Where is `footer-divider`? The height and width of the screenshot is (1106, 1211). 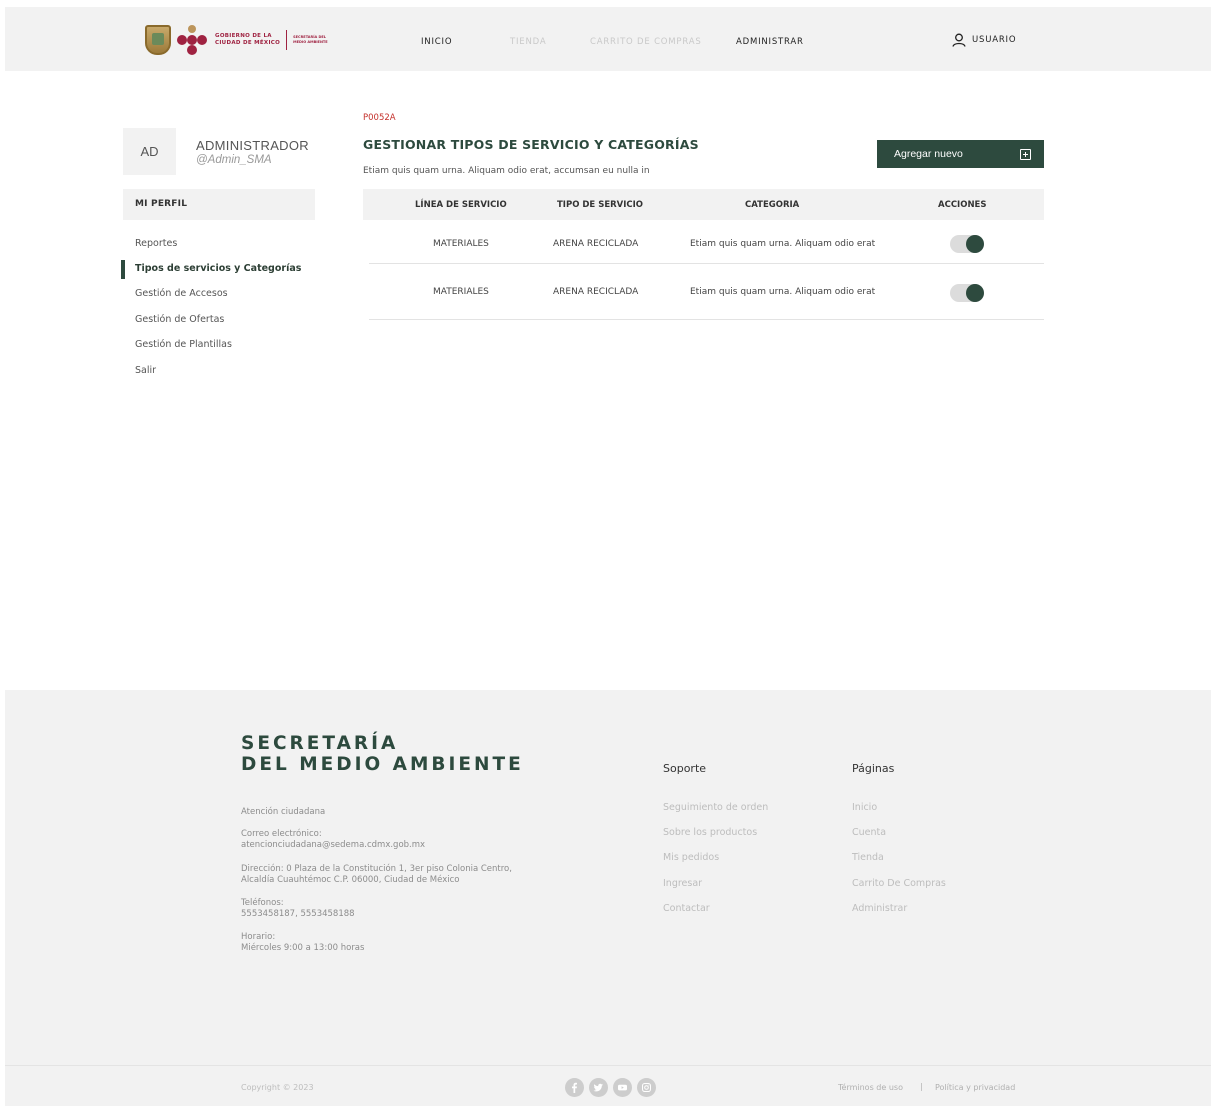 footer-divider is located at coordinates (608, 1065).